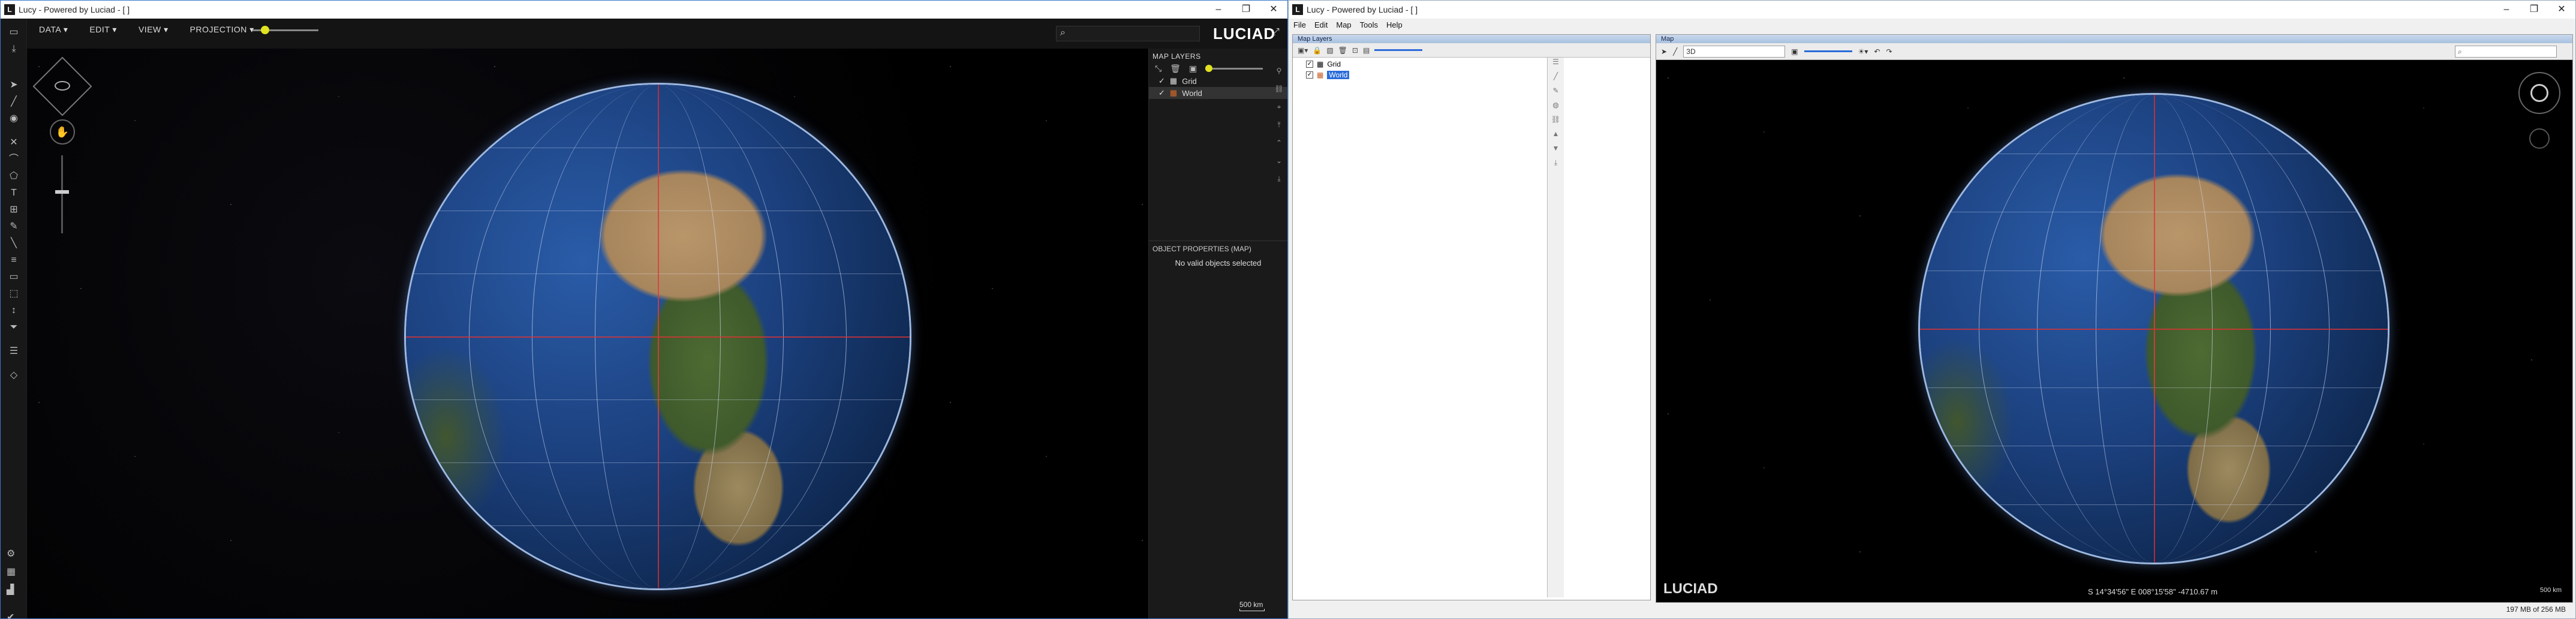  What do you see at coordinates (2114, 51) in the screenshot?
I see `map-toolbar: ➤ ╱ 3D ▣ ☀▾ ↶ ↷` at bounding box center [2114, 51].